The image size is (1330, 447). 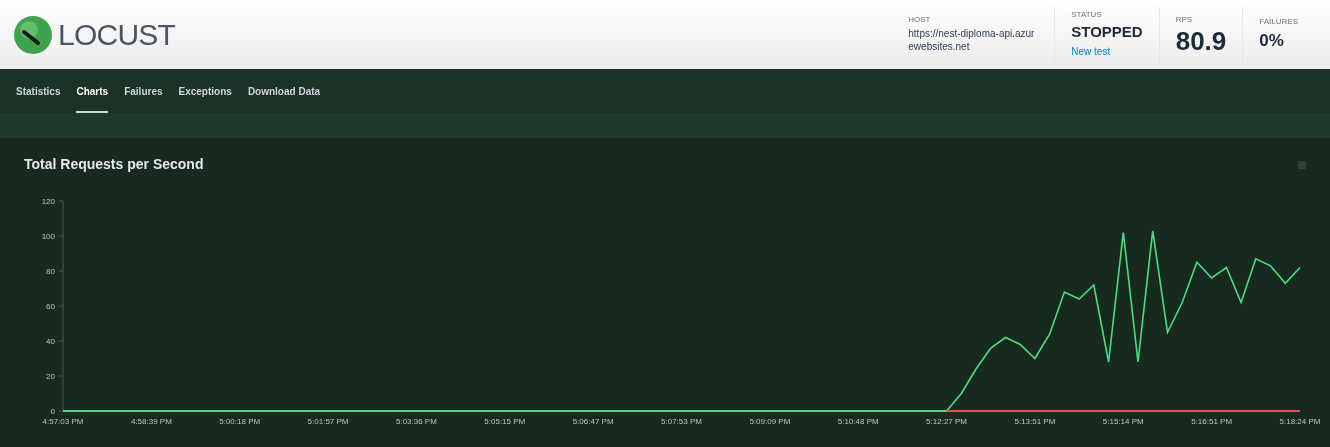 What do you see at coordinates (681, 421) in the screenshot?
I see `x-tick-label: 5:07:53 PM` at bounding box center [681, 421].